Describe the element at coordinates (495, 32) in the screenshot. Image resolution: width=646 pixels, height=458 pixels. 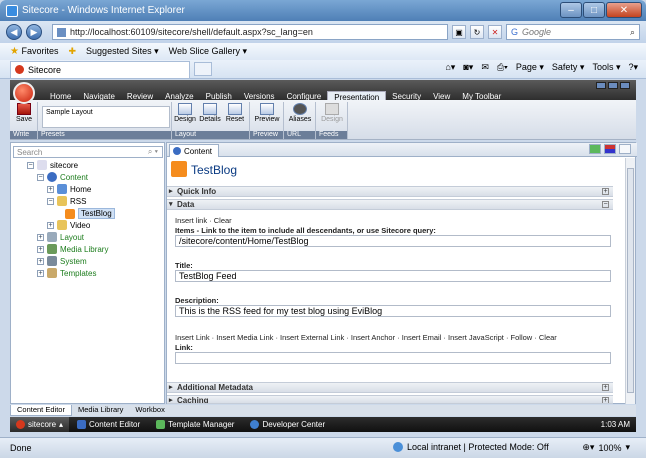
I see `stop-icon: ✕` at that location.